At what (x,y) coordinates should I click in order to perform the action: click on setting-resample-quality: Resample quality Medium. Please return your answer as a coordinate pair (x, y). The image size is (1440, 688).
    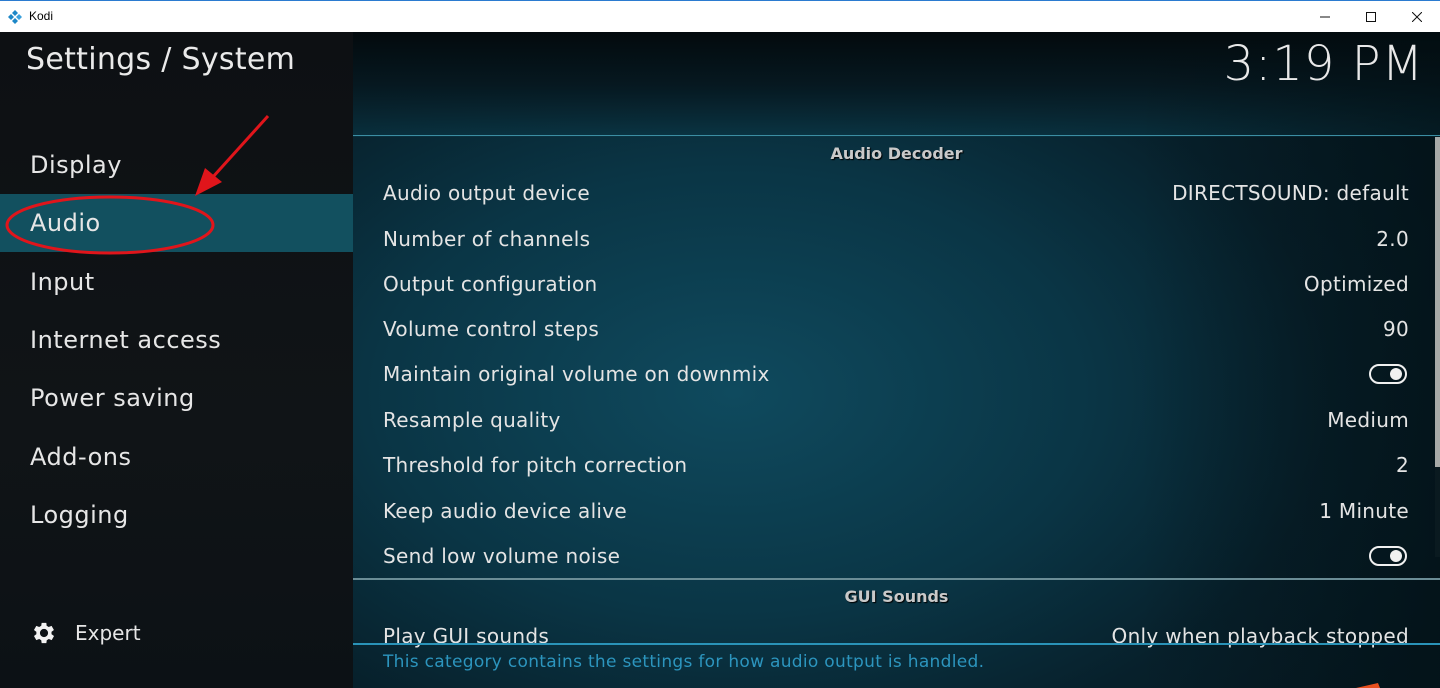
    Looking at the image, I should click on (889, 420).